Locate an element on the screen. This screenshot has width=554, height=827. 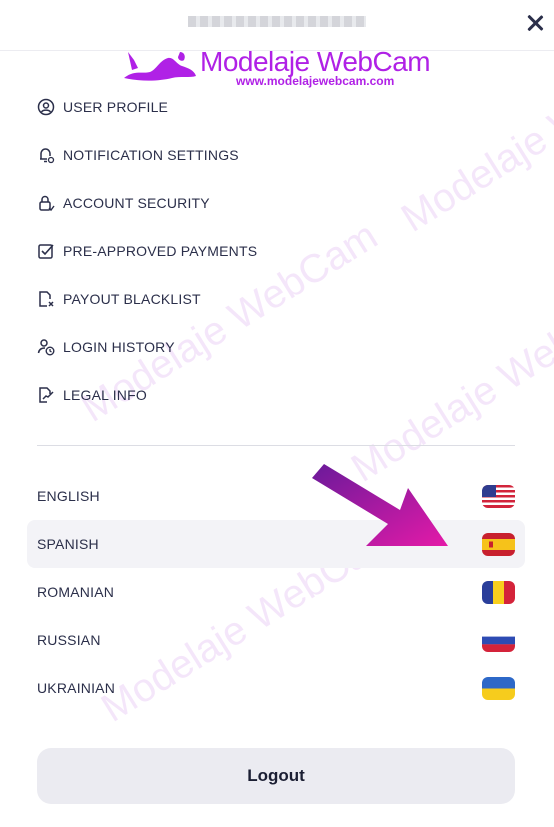
menu-item-label: LOGIN HISTORY is located at coordinates (119, 347).